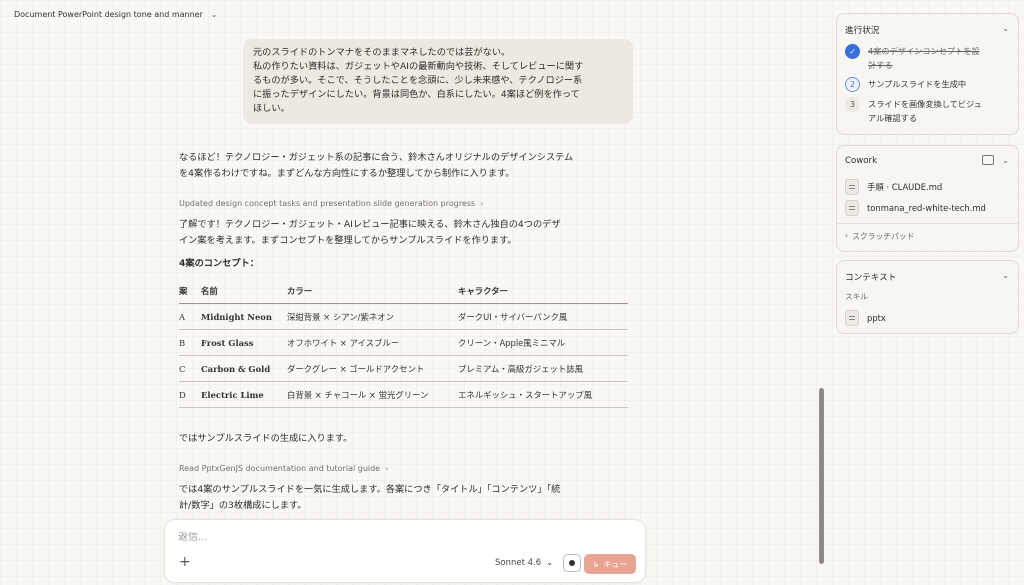 The width and height of the screenshot is (1024, 585). Describe the element at coordinates (525, 394) in the screenshot. I see `table-cell: エネルギッシュ・スタートアップ風` at that location.